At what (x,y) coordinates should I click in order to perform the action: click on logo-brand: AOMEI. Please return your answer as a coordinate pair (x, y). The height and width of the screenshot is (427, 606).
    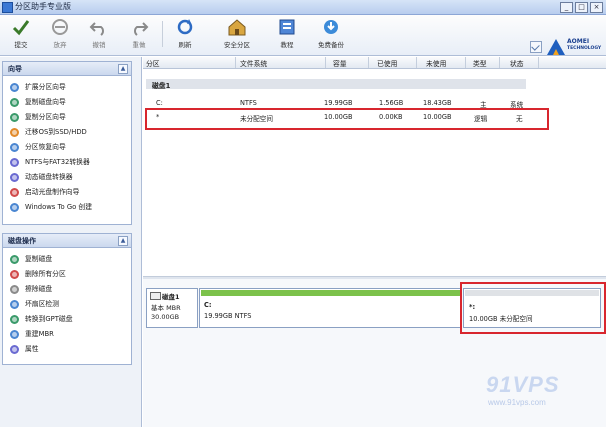
    Looking at the image, I should click on (578, 41).